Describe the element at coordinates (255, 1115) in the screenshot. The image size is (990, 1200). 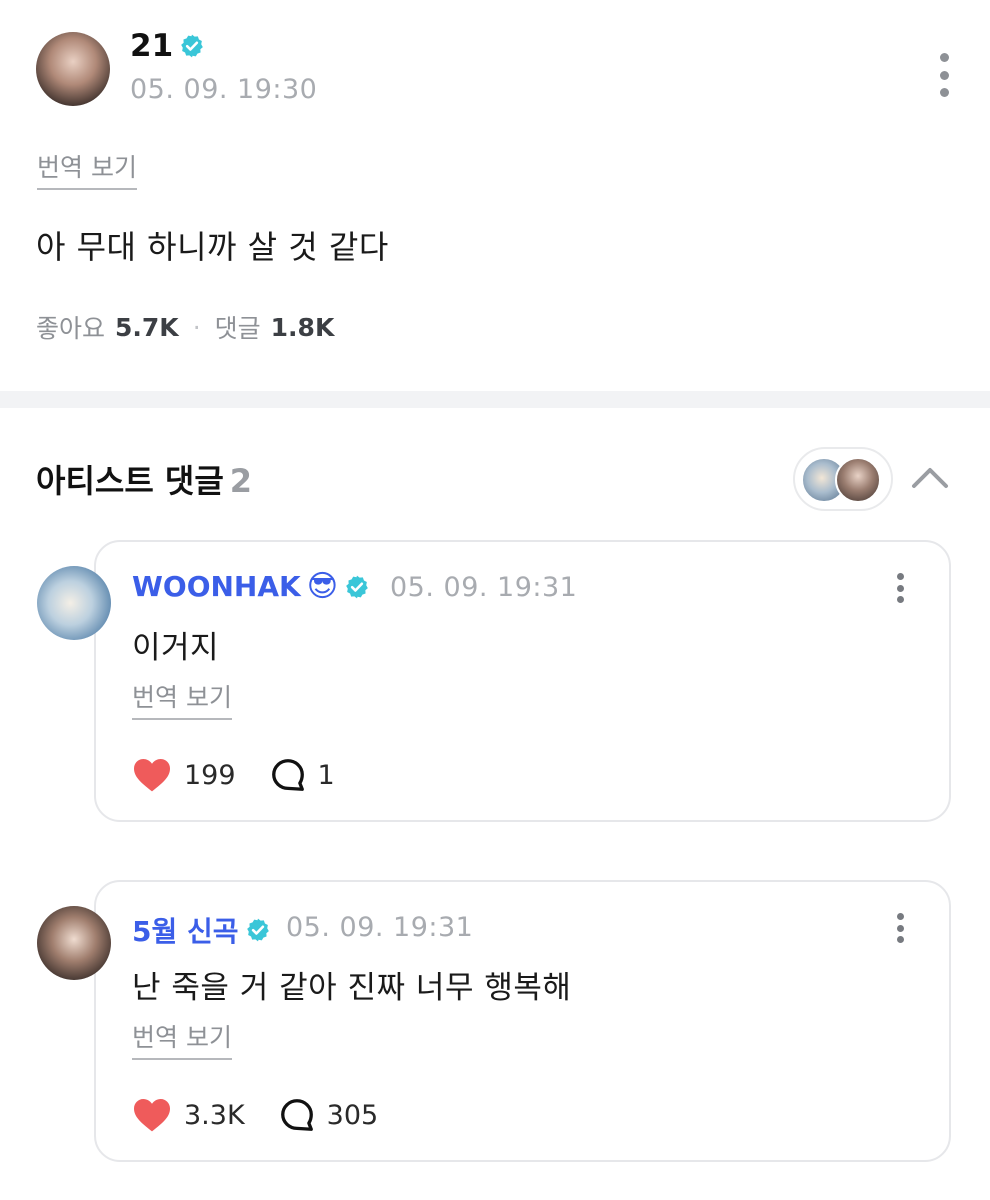
I see `comment-actions: 3.3K 305` at that location.